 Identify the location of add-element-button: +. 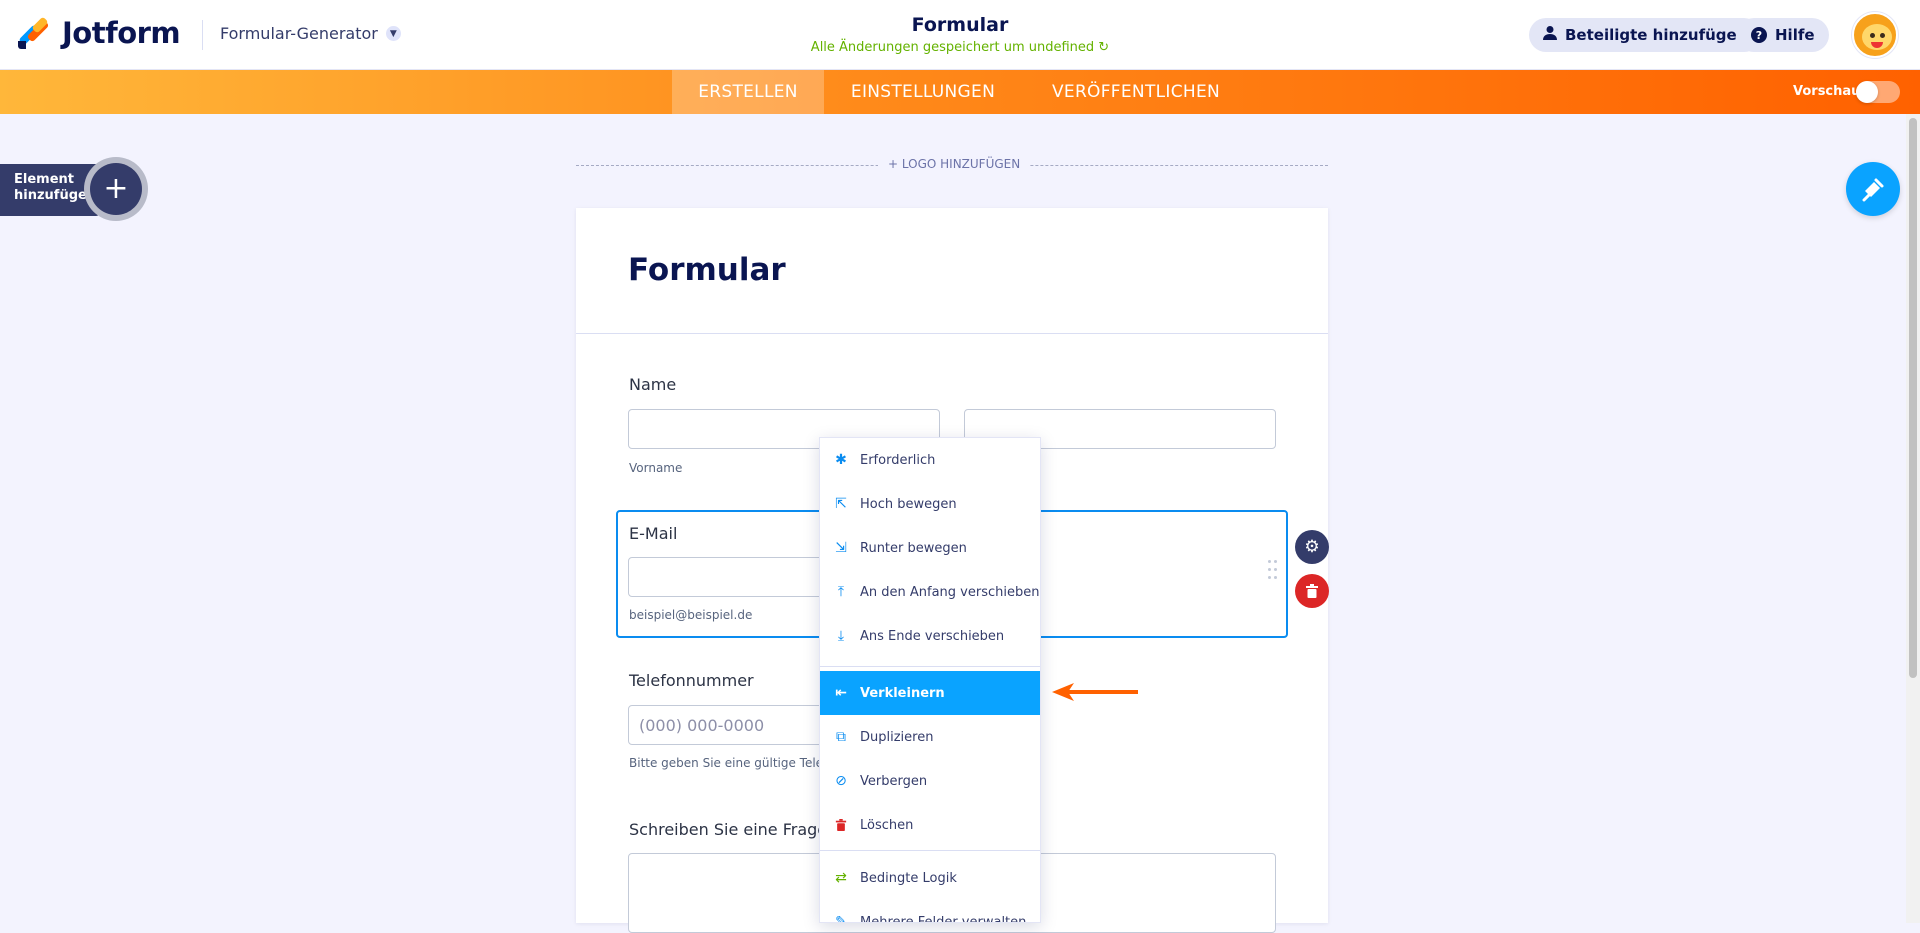
(116, 189).